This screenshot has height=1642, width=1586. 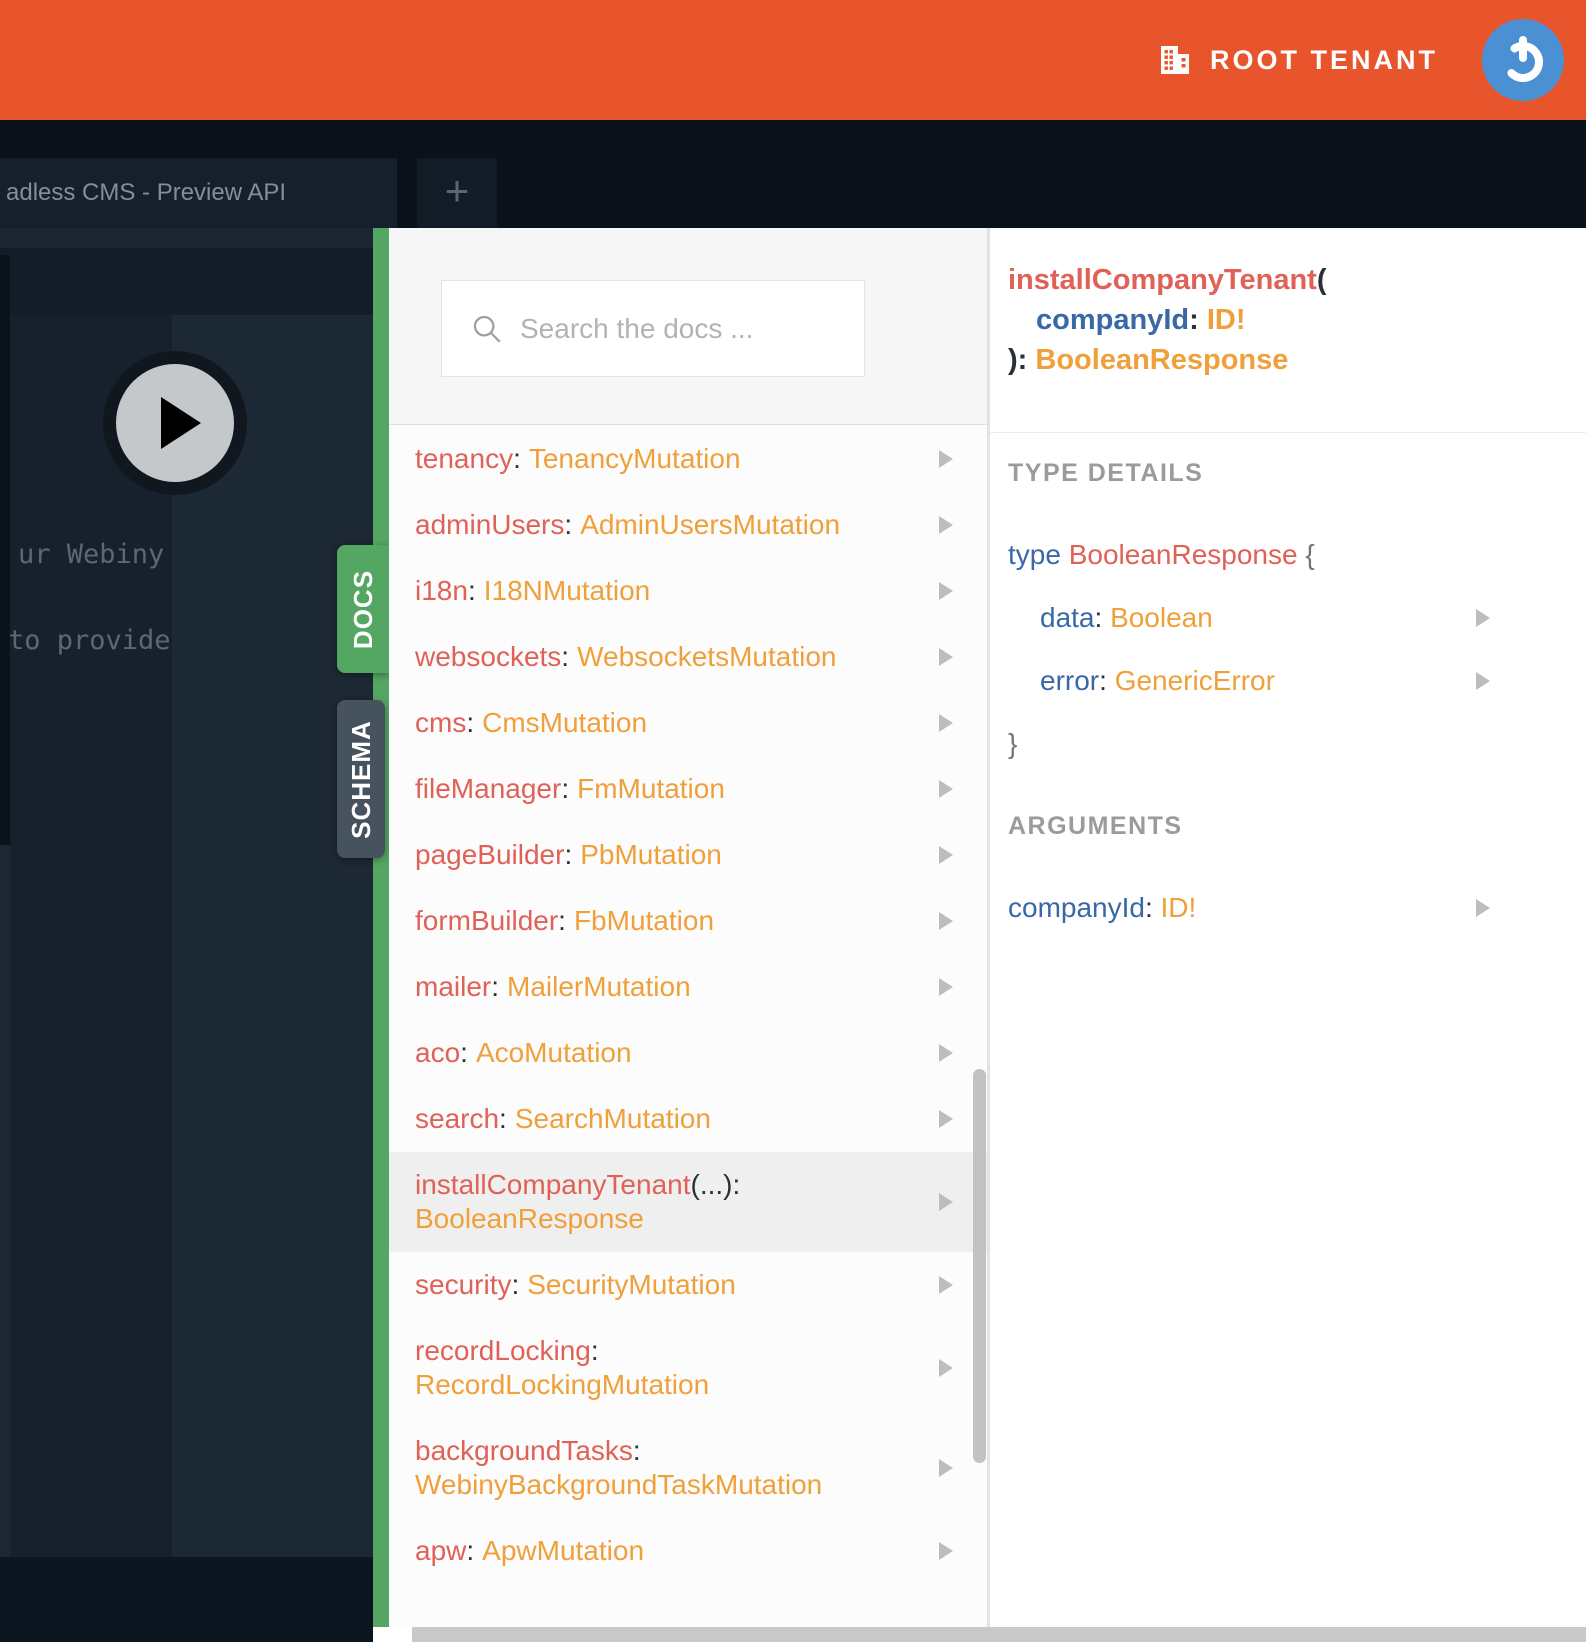 I want to click on field-type: TenancyMutation, so click(x=634, y=458).